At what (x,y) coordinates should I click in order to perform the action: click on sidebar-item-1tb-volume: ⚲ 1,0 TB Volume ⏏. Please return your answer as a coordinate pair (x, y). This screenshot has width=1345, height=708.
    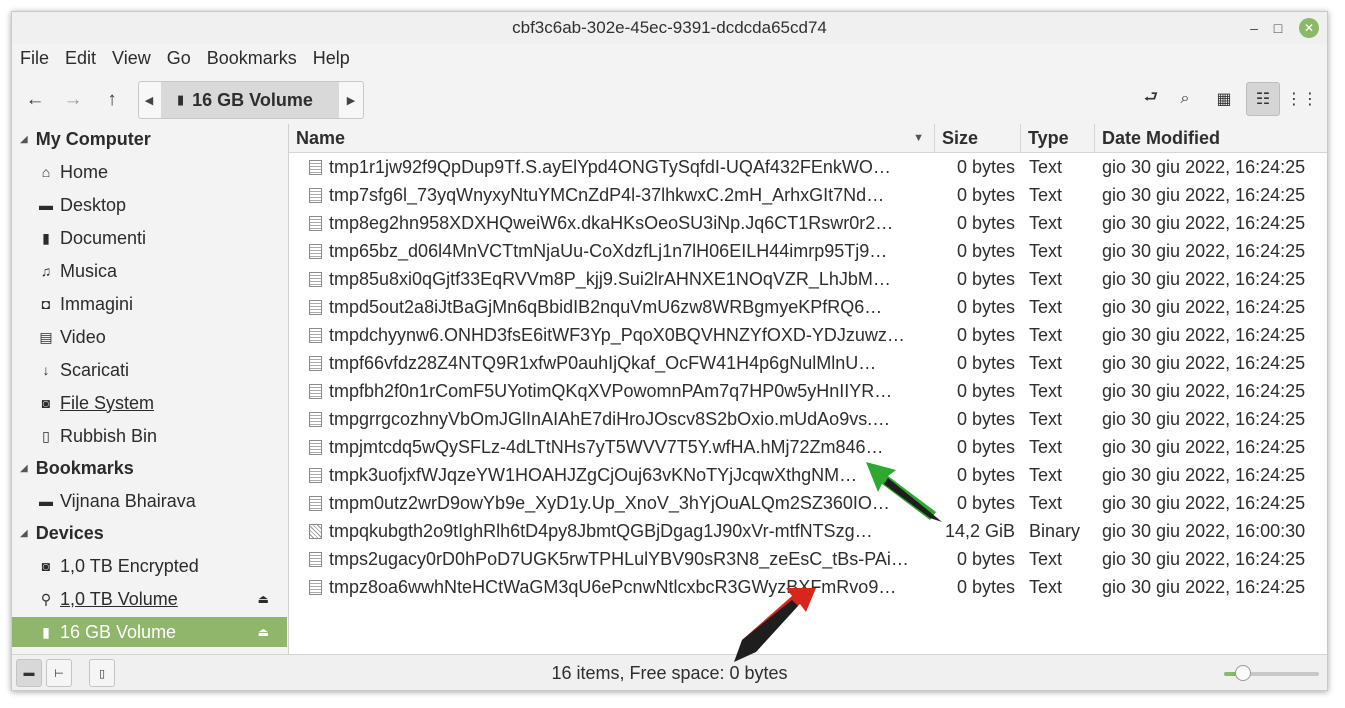
    Looking at the image, I should click on (149, 599).